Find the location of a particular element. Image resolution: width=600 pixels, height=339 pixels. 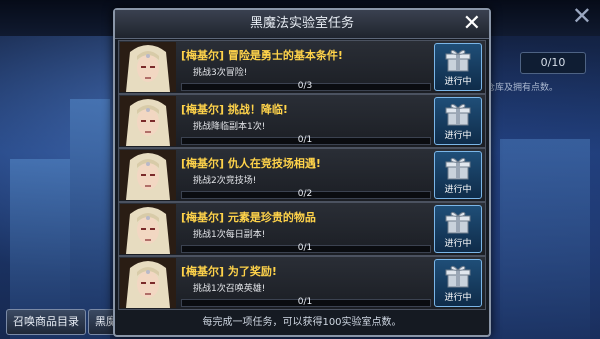

background-hint-text: 仓库及拥有点数。 is located at coordinates (522, 88).